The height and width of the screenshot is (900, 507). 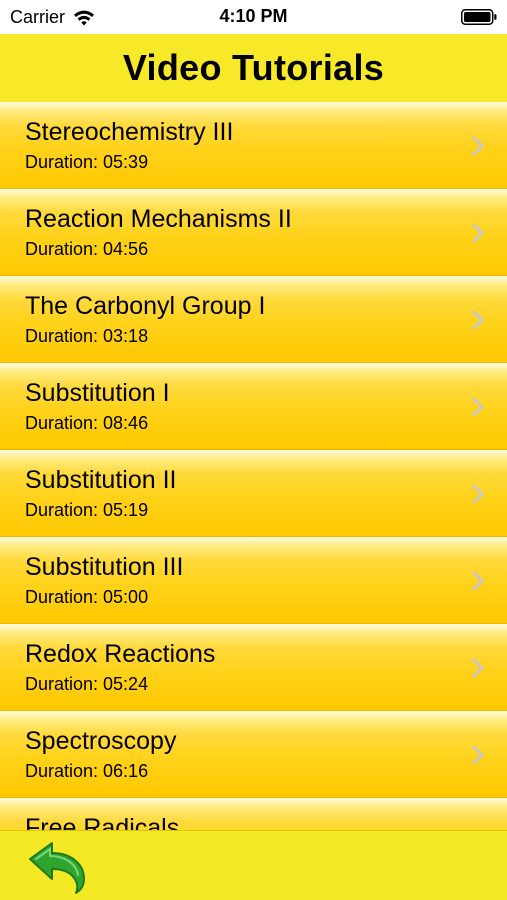 What do you see at coordinates (158, 219) in the screenshot?
I see `tutorial-title: Reaction Mechanisms II` at bounding box center [158, 219].